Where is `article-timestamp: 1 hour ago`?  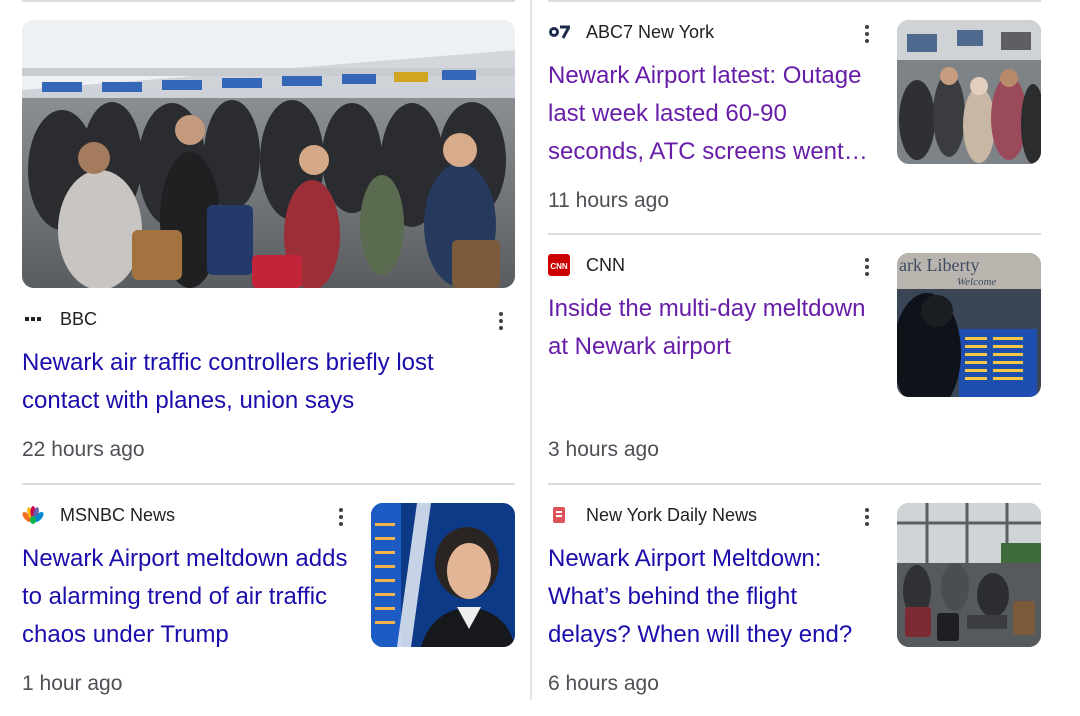
article-timestamp: 1 hour ago is located at coordinates (72, 683).